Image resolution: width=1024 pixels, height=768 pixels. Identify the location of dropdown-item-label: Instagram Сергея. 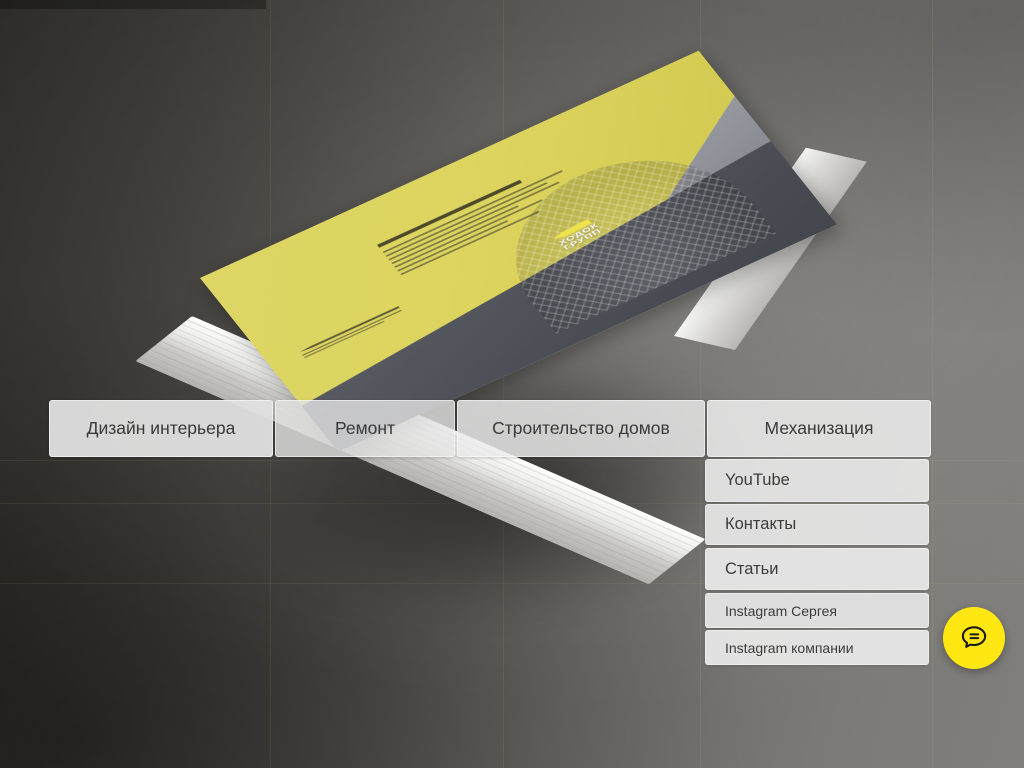
(781, 610).